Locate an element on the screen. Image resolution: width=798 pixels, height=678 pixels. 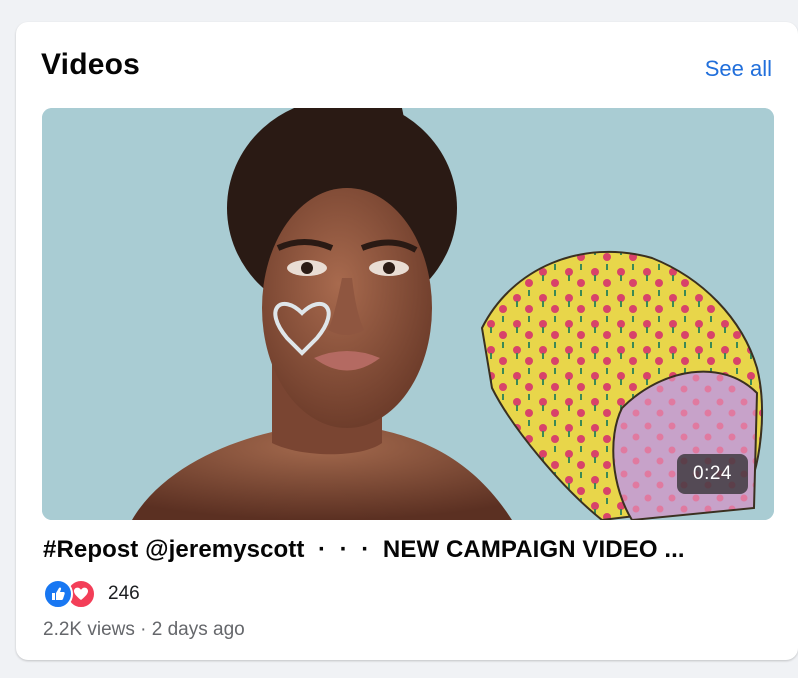
section-title: Videos is located at coordinates (91, 64).